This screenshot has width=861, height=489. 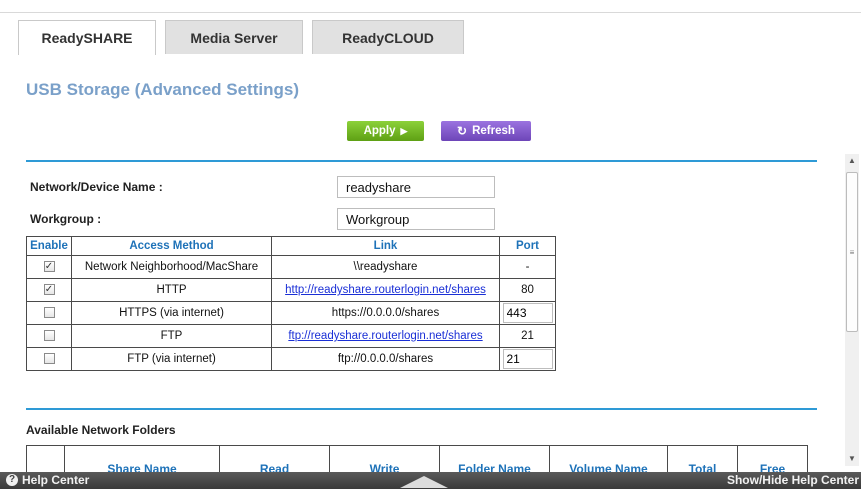 I want to click on help-center-link: ? Help Center, so click(x=47, y=480).